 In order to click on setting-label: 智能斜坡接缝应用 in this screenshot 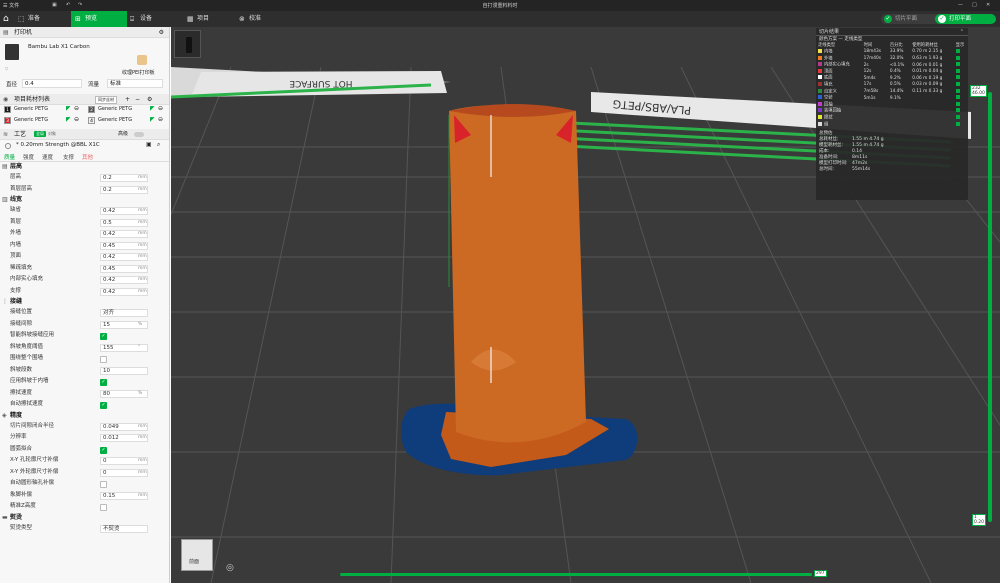, I will do `click(32, 335)`.